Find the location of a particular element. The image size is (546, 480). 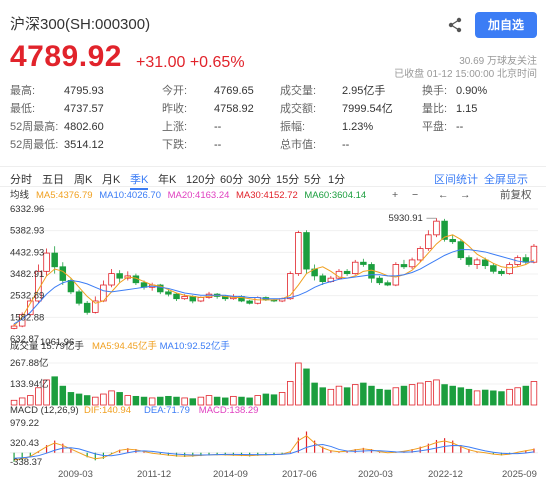

ma-legend-item: MA10:4026.70 is located at coordinates (130, 195).